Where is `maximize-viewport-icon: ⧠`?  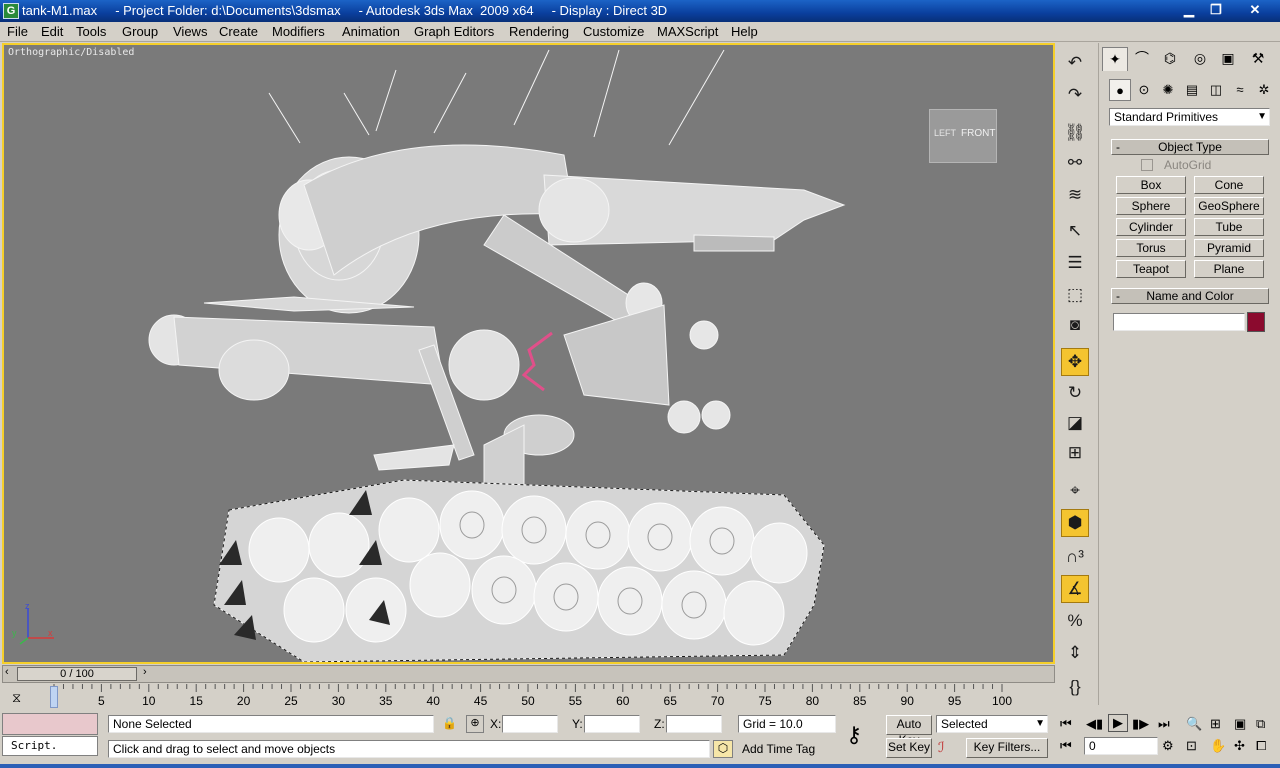
maximize-viewport-icon: ⧠ is located at coordinates (1261, 746).